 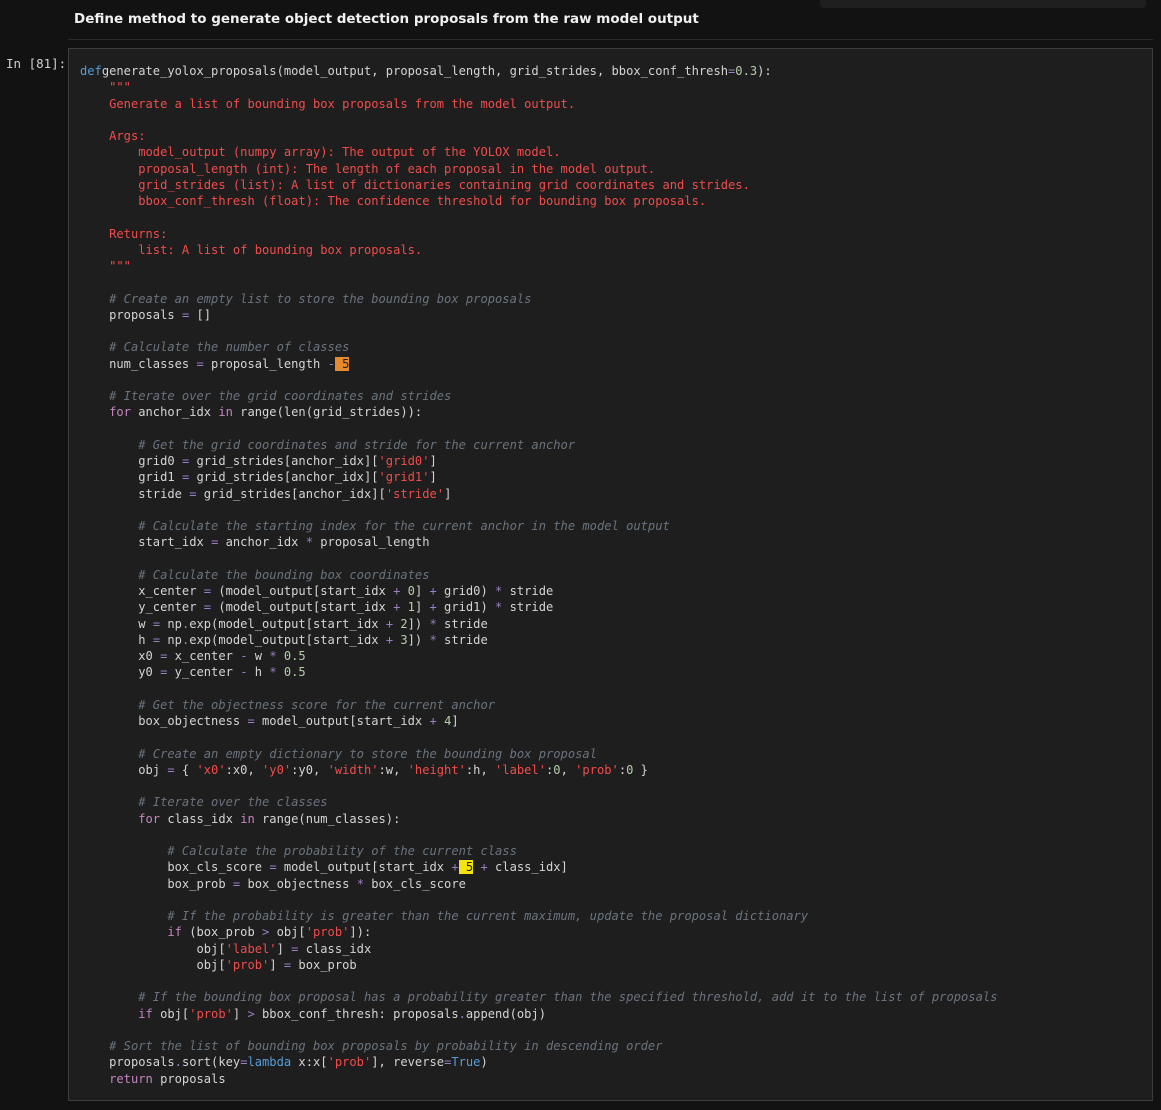 I want to click on code-line: # Calculate the bounding box coordinates, so click(x=255, y=574).